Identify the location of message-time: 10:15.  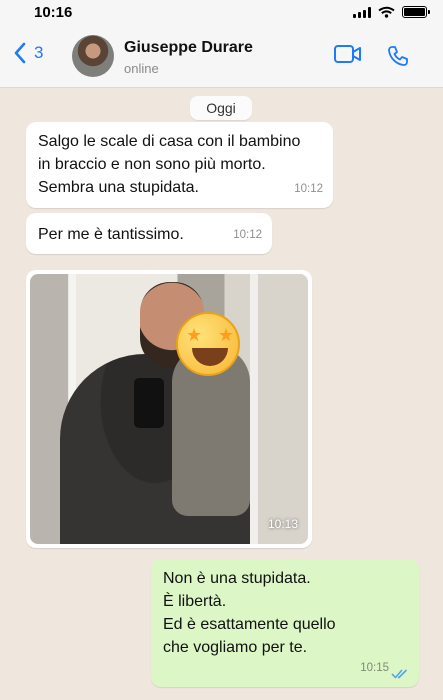
(374, 668).